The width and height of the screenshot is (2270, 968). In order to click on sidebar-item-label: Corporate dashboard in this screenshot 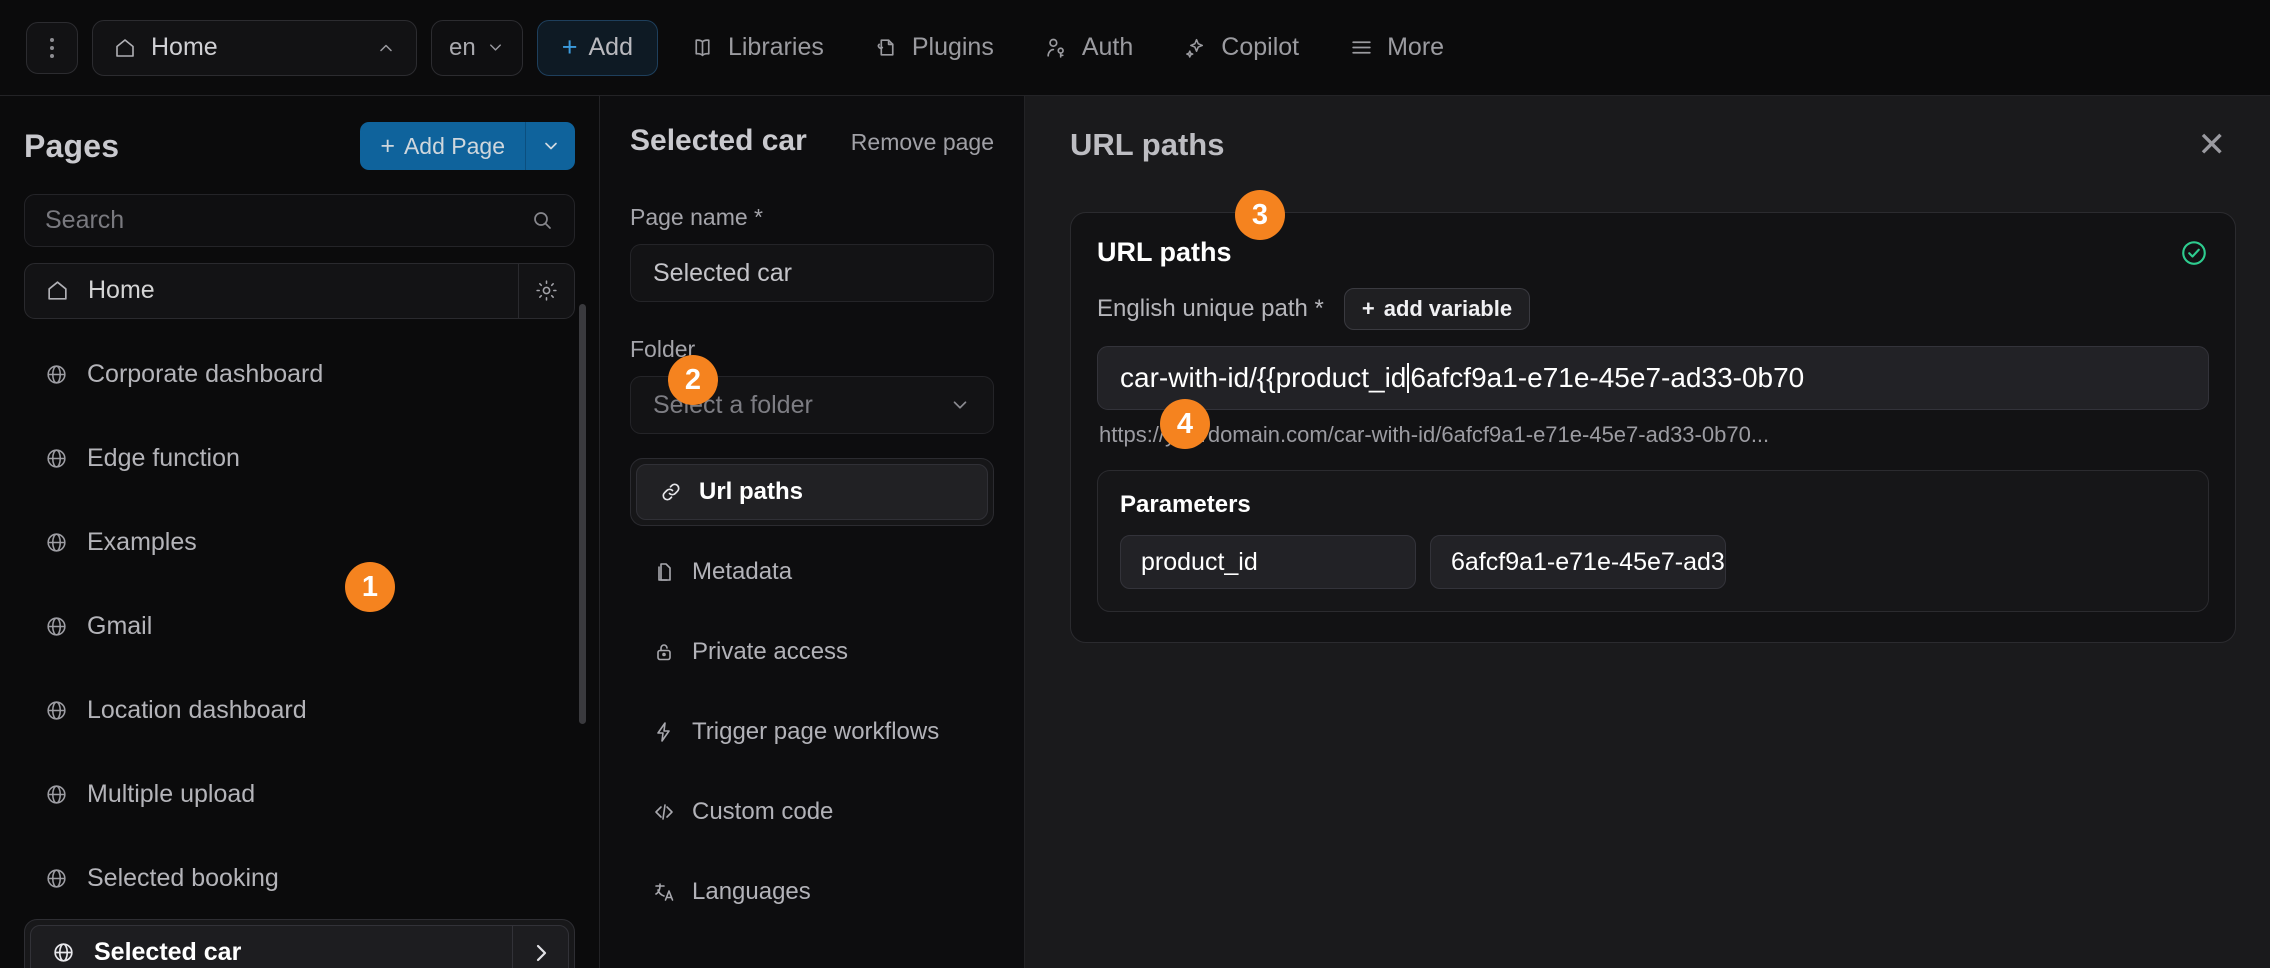, I will do `click(205, 374)`.